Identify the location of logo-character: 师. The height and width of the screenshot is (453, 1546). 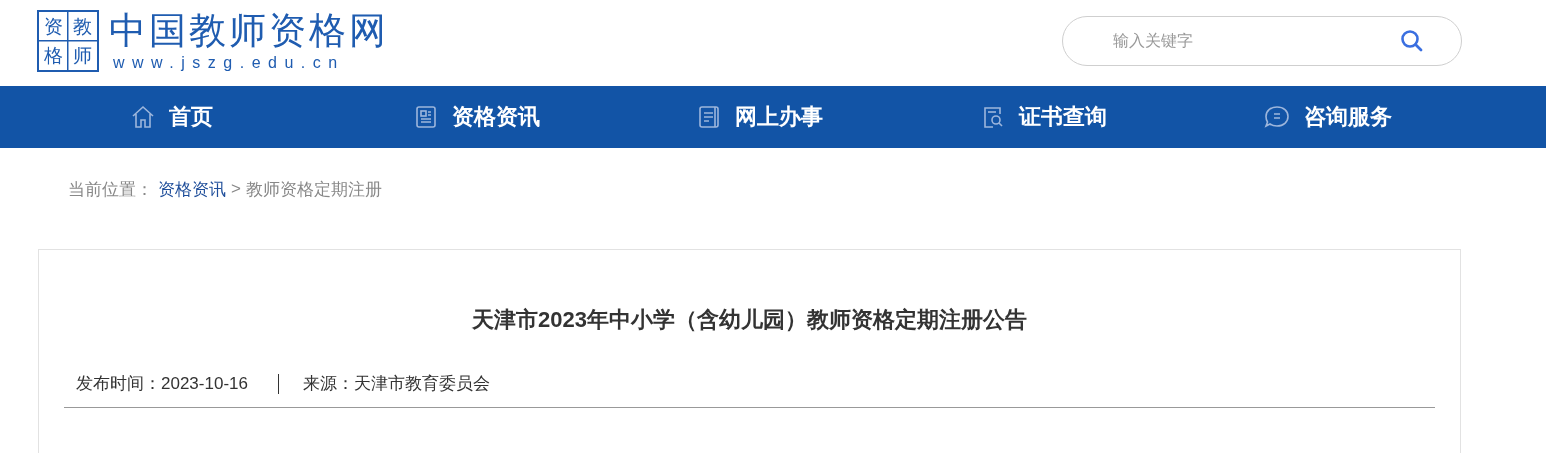
(82, 55).